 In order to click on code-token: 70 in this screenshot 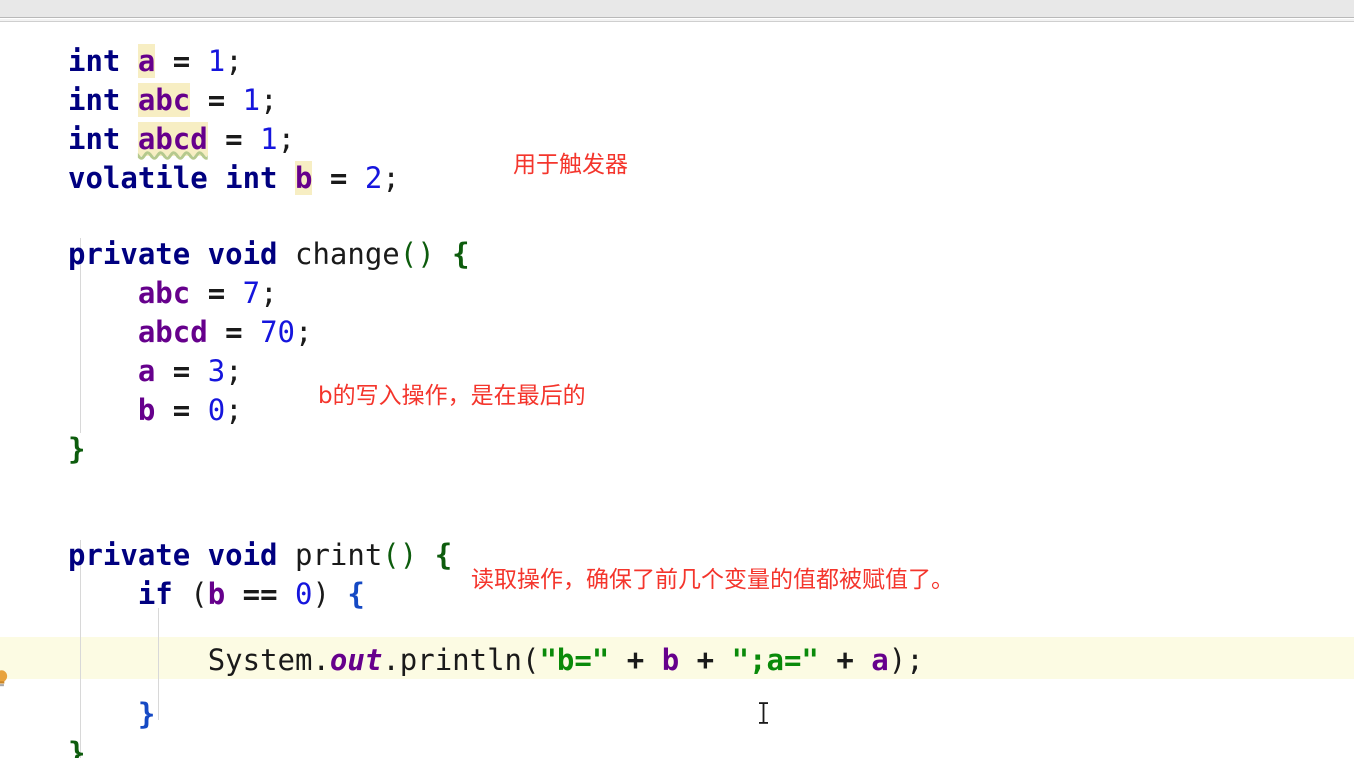, I will do `click(277, 332)`.